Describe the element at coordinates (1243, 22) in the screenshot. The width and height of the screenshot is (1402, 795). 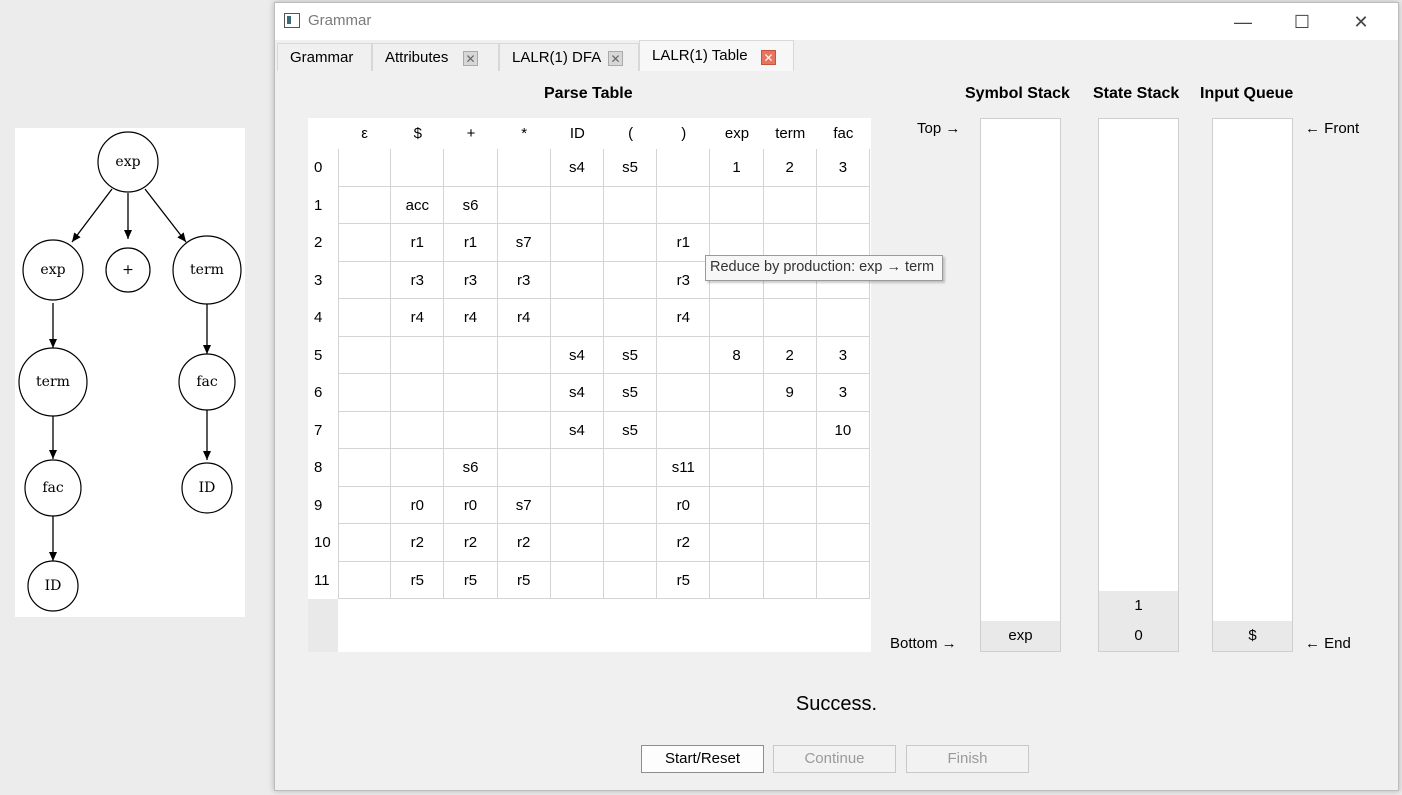
I see `minimize-button: —` at that location.